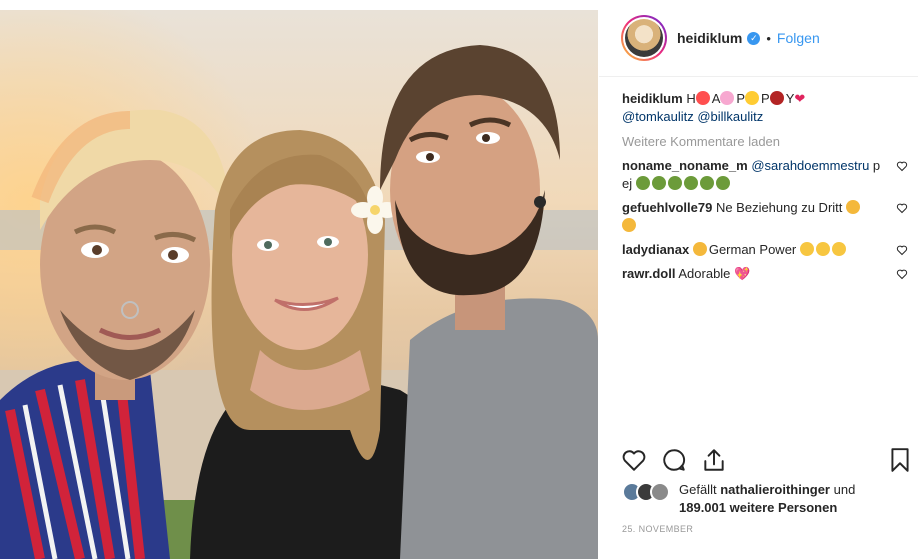 The image size is (918, 559). Describe the element at coordinates (647, 492) in the screenshot. I see `liker-avatars` at that location.